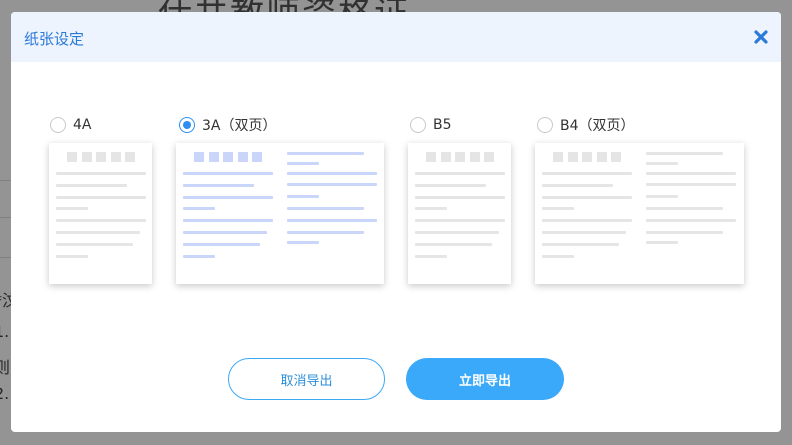 Image resolution: width=792 pixels, height=445 pixels. I want to click on paper-option-3a-head: 3A（双页）, so click(227, 125).